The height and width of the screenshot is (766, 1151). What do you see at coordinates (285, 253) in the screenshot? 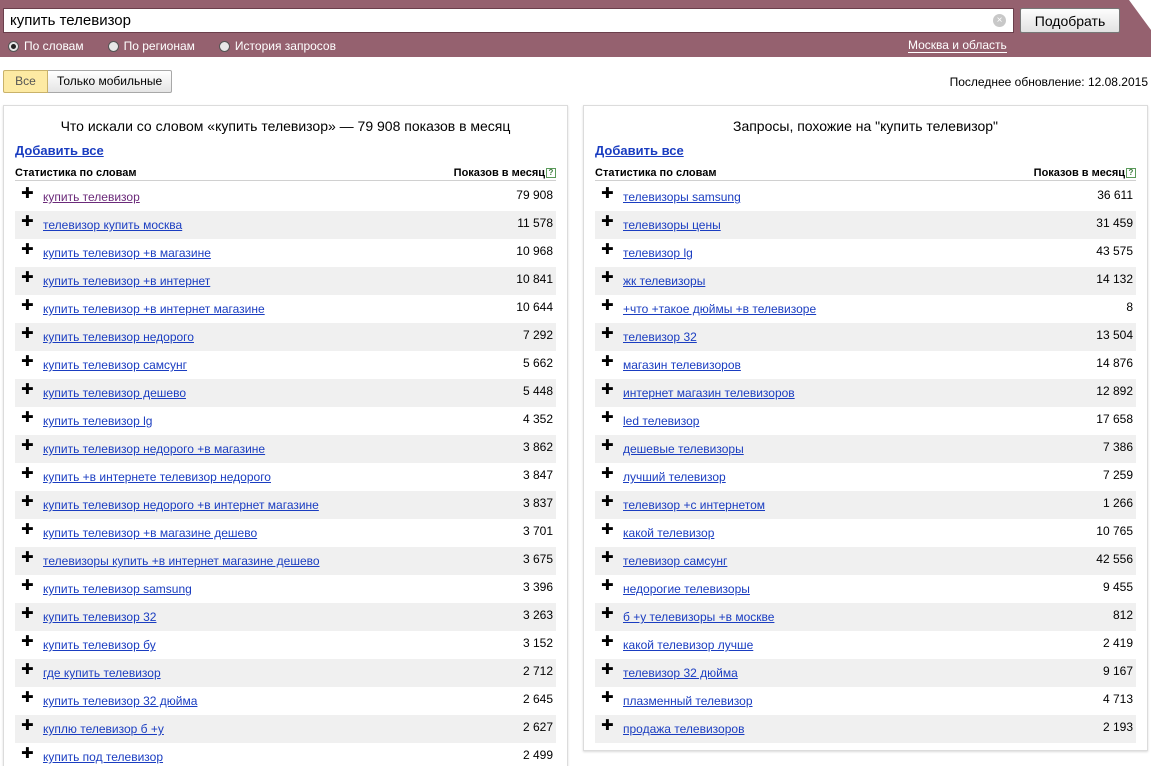
I see `list-item: ✚ купить телевизор +в магазине 10 968` at bounding box center [285, 253].